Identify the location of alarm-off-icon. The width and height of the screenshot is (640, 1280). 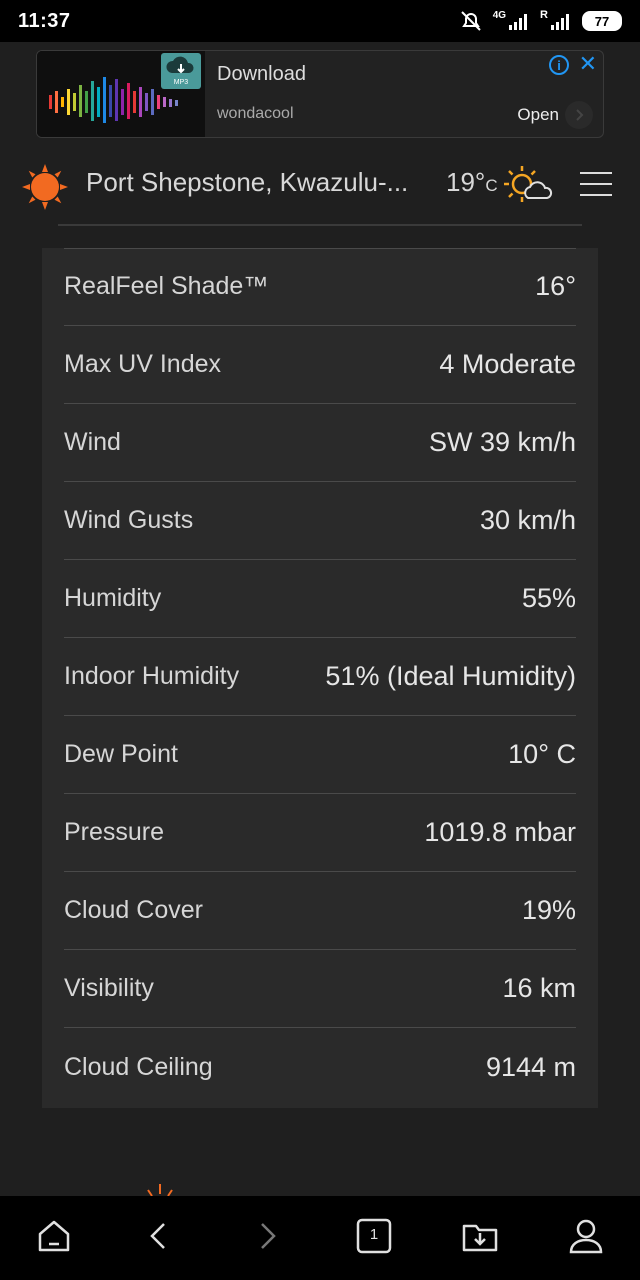
(470, 21).